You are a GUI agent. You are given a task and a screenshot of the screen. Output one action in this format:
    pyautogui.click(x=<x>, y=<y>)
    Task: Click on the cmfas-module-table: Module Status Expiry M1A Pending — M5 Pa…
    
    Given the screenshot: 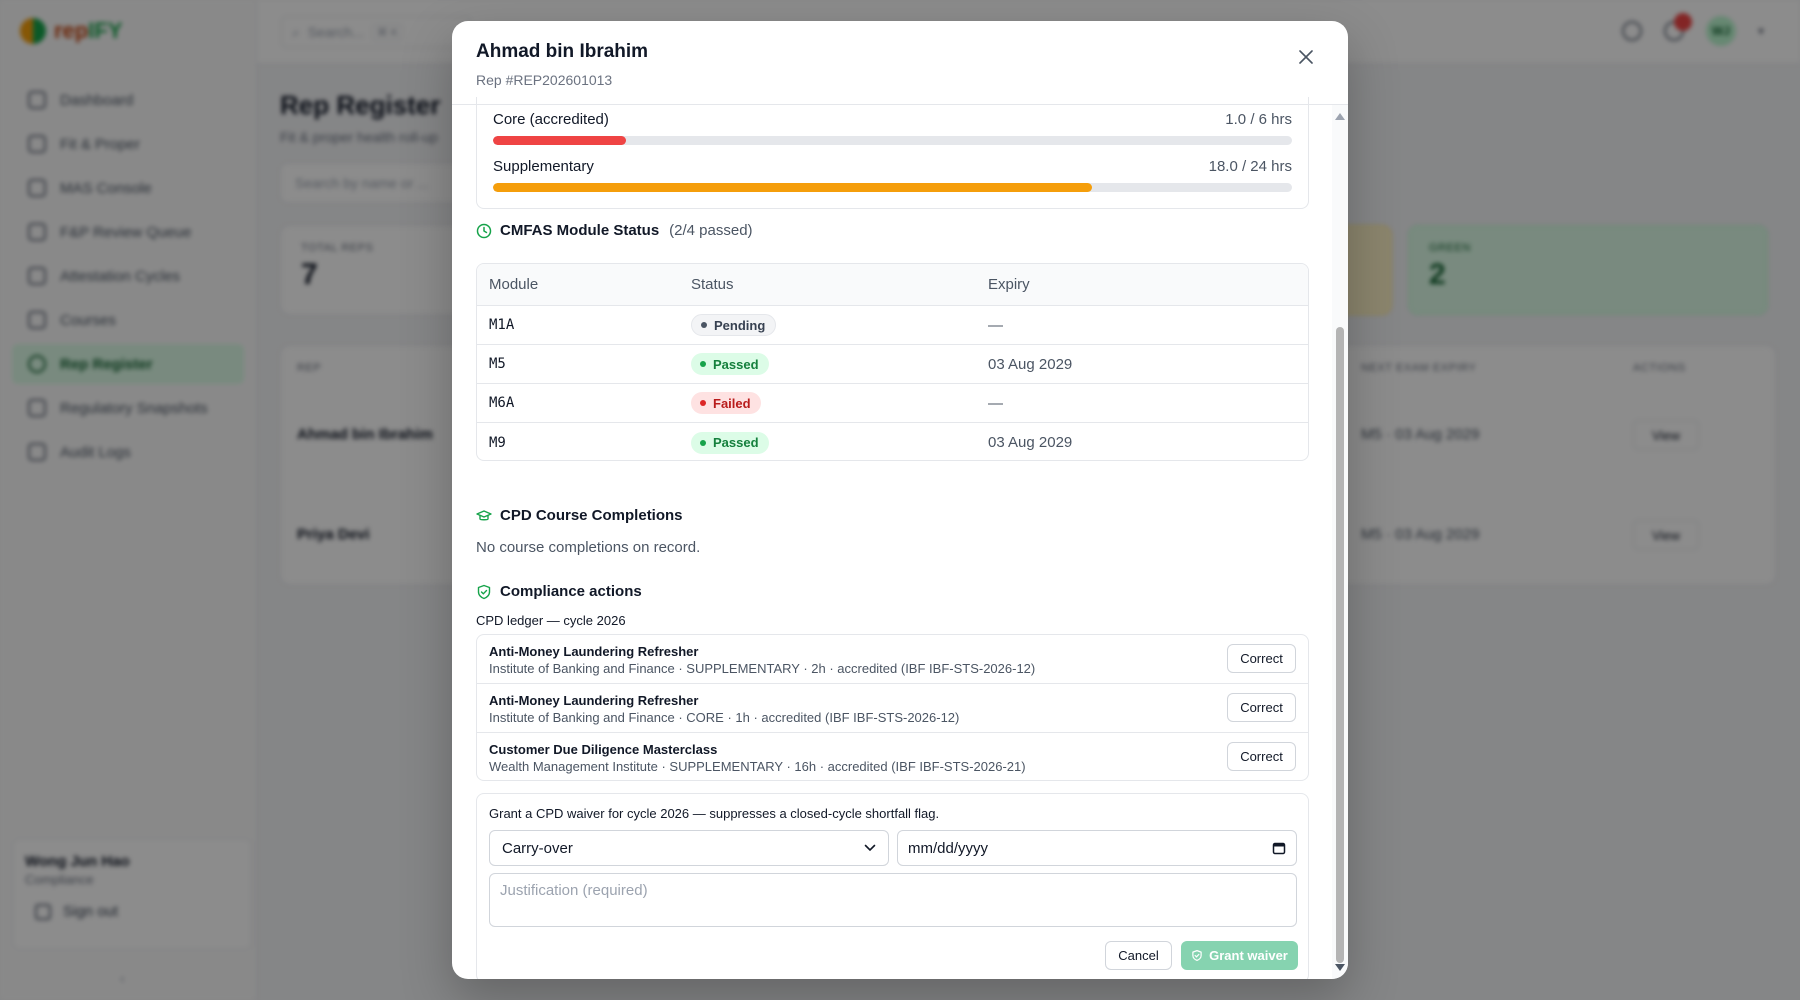 What is the action you would take?
    pyautogui.click(x=892, y=362)
    